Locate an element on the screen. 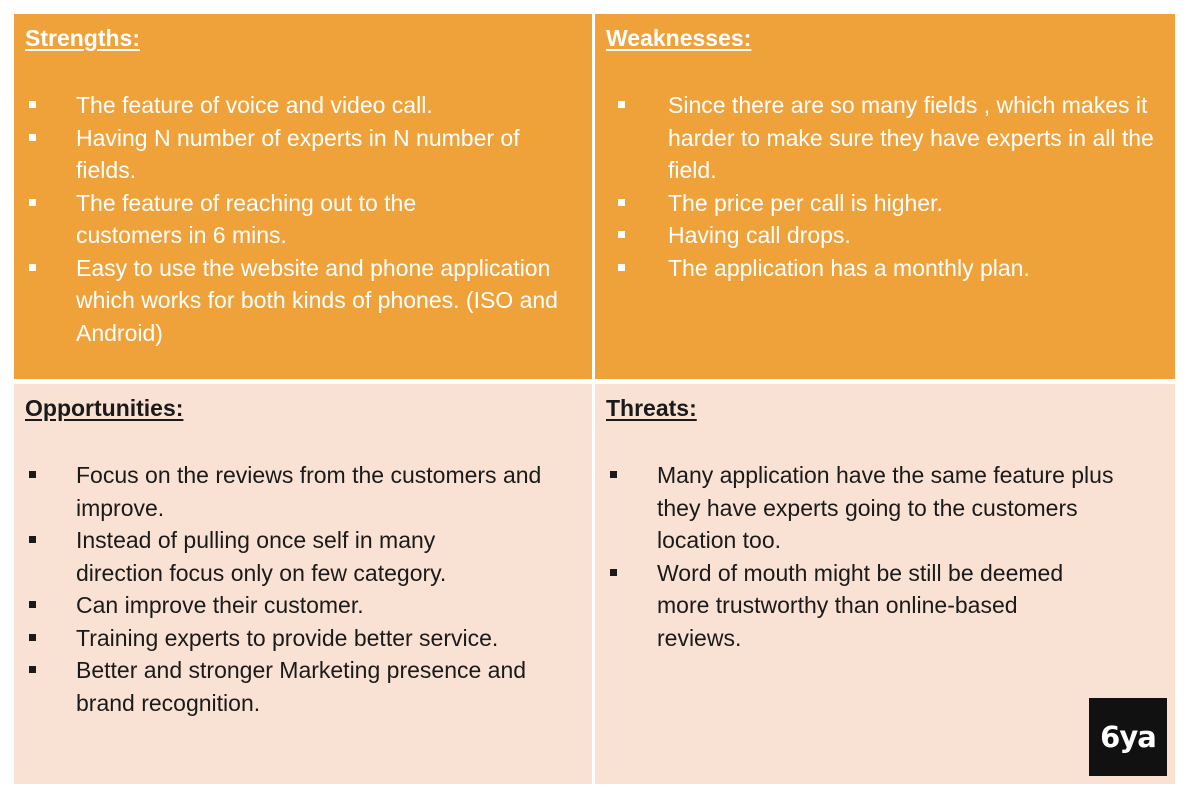 The width and height of the screenshot is (1200, 804). strength-item-text: The feature of voice and video call. is located at coordinates (254, 105).